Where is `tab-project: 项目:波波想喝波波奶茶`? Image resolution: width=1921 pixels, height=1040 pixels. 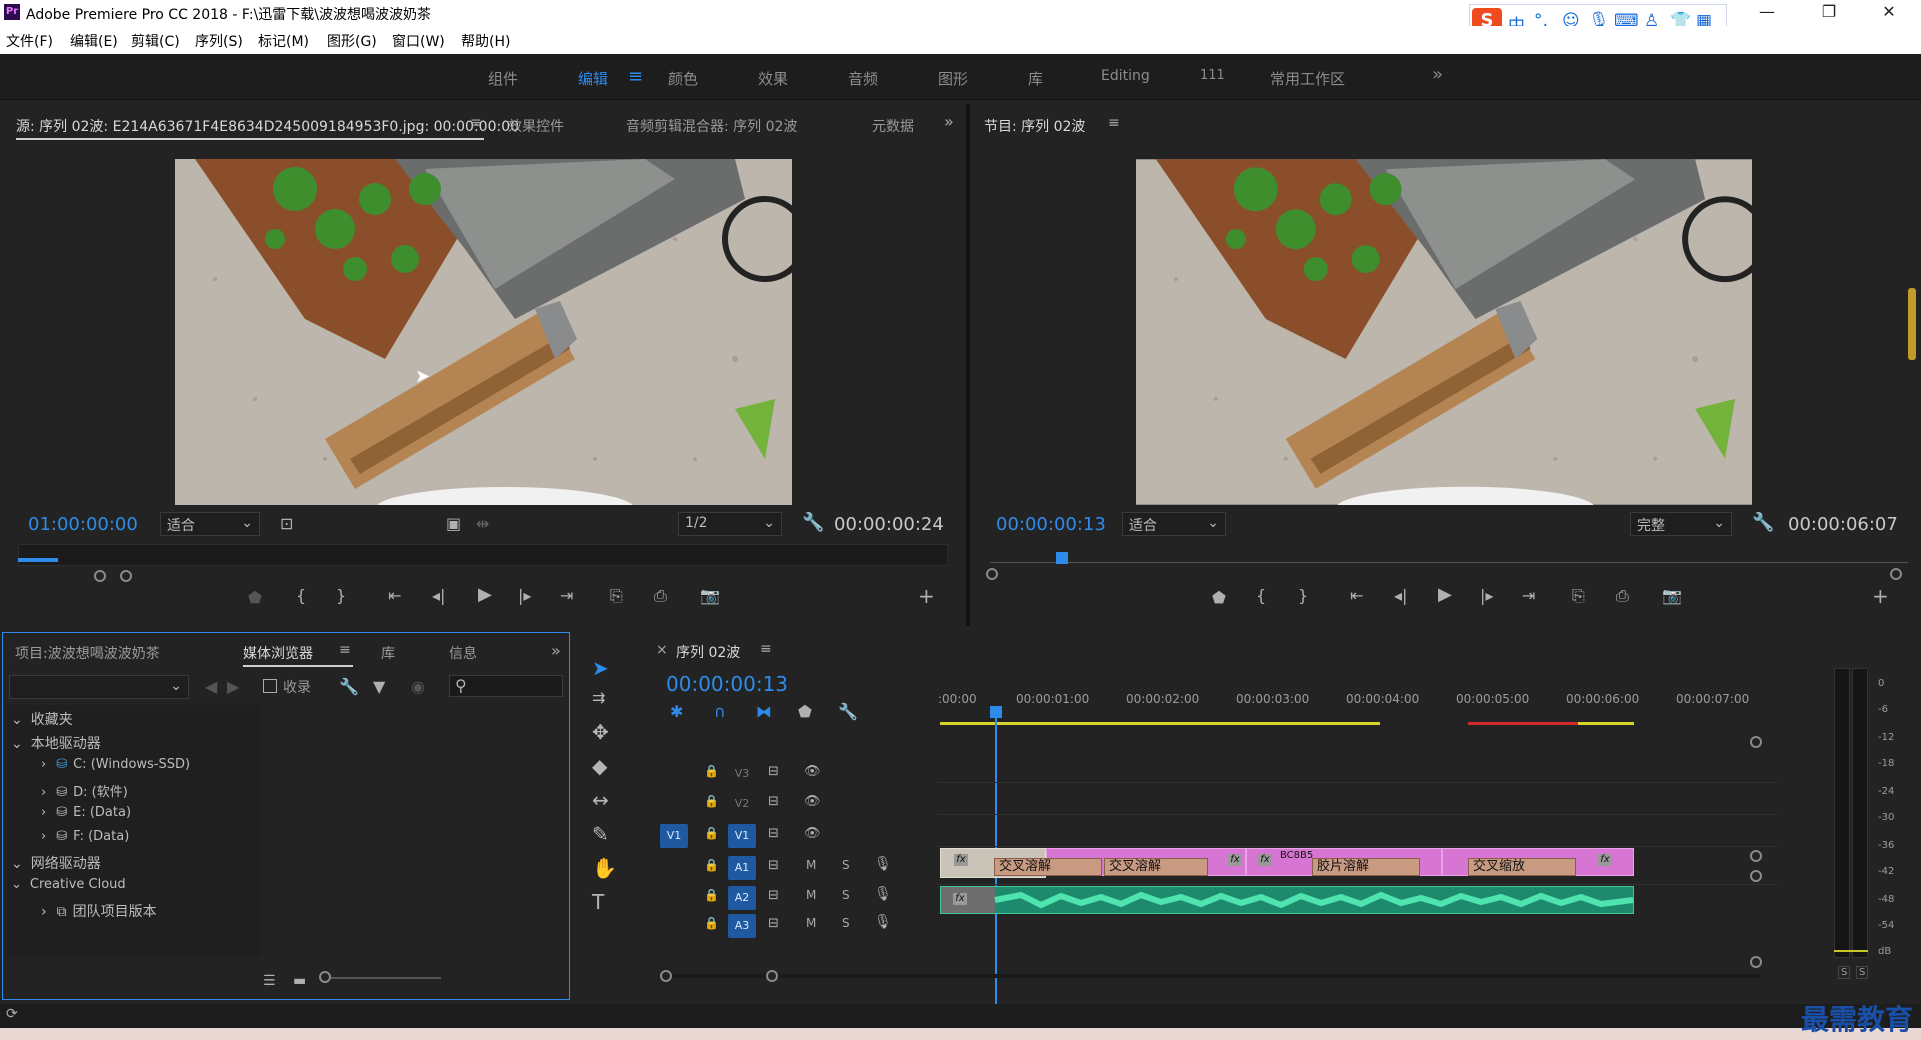 tab-project: 项目:波波想喝波波奶茶 is located at coordinates (87, 653).